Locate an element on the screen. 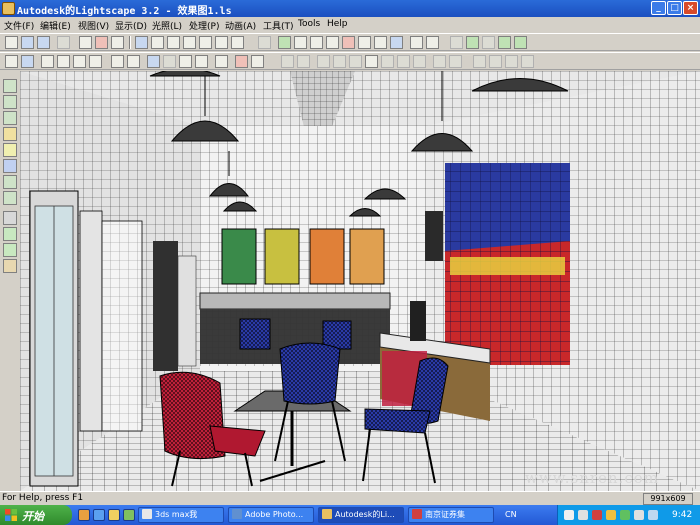 This screenshot has height=525, width=700. tool-undo-icon is located at coordinates (10, 266).